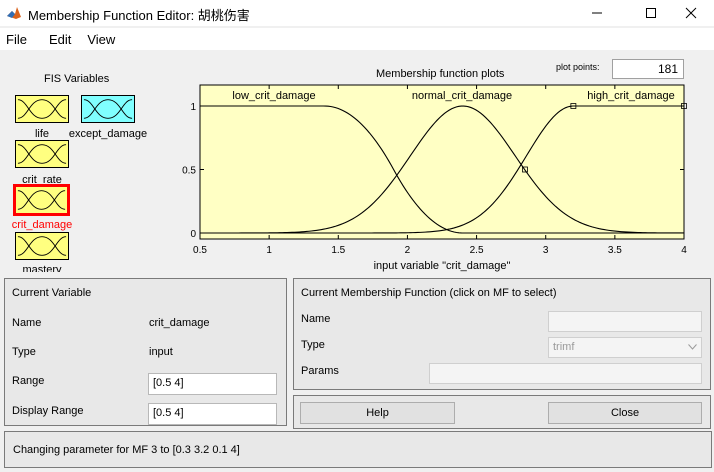 The image size is (714, 472). Describe the element at coordinates (273, 96) in the screenshot. I see `mf-label: low_crit_damage` at that location.